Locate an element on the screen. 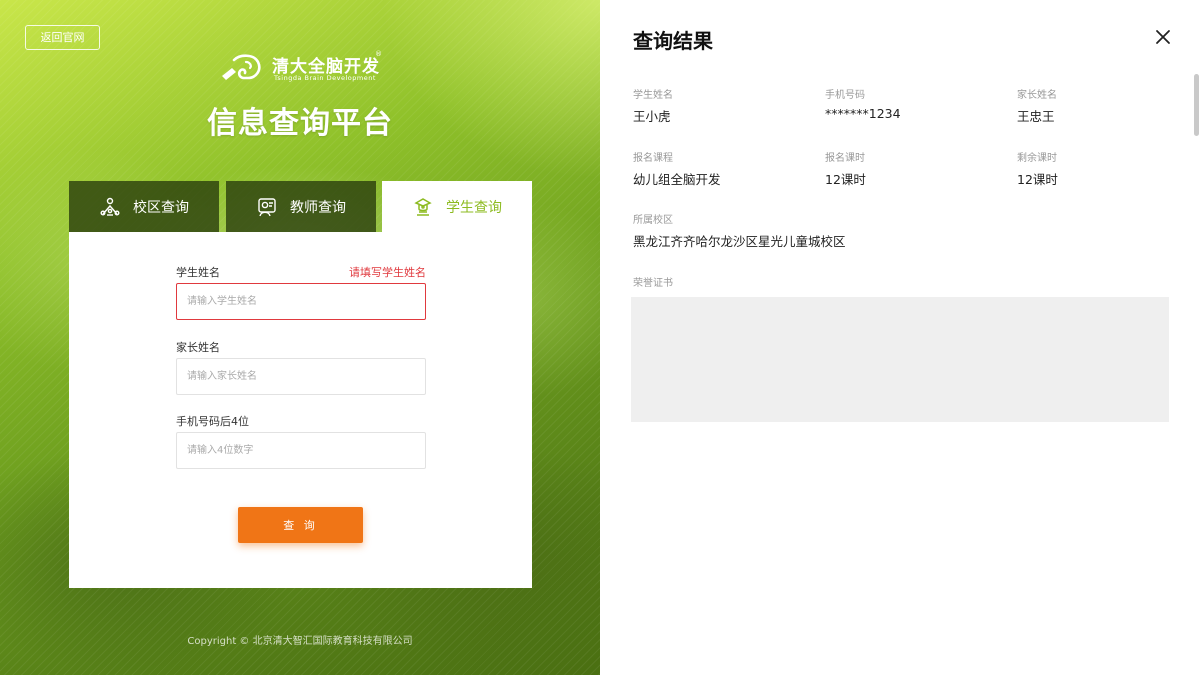 Image resolution: width=1200 pixels, height=675 pixels. student-name-result-value: 王小虎 is located at coordinates (652, 116).